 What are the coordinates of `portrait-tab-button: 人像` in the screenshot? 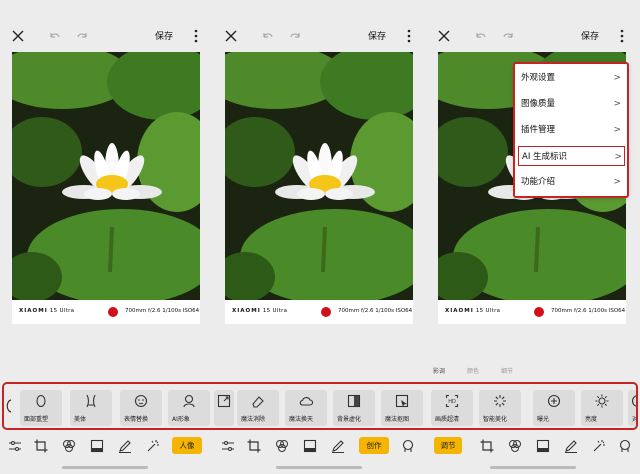 It's located at (187, 445).